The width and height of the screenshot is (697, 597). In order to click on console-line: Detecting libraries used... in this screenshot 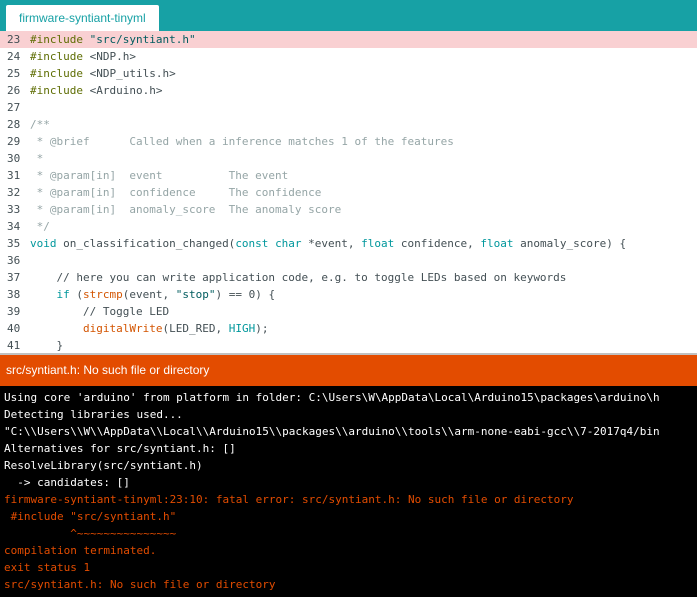, I will do `click(93, 414)`.